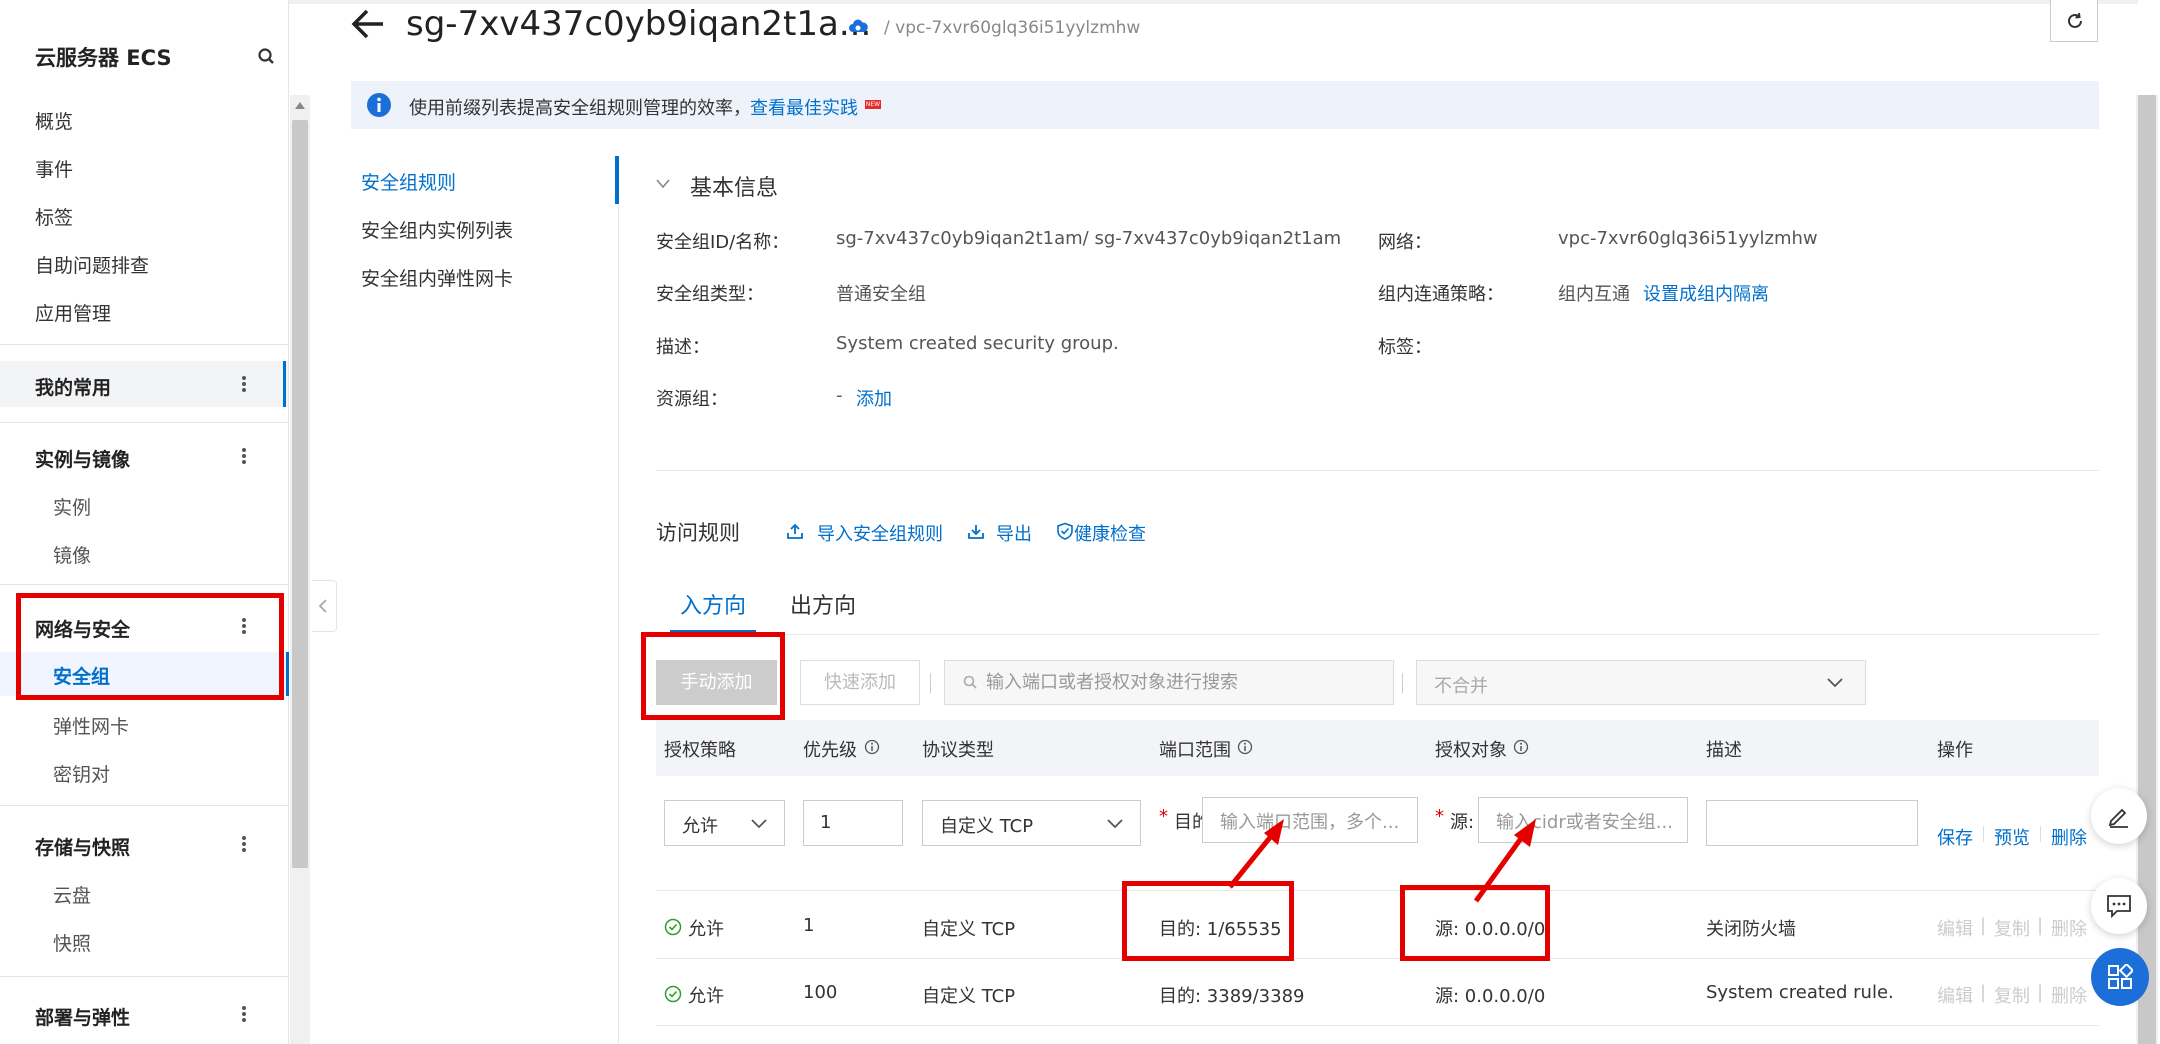 This screenshot has height=1044, width=2160. I want to click on download-icon, so click(976, 532).